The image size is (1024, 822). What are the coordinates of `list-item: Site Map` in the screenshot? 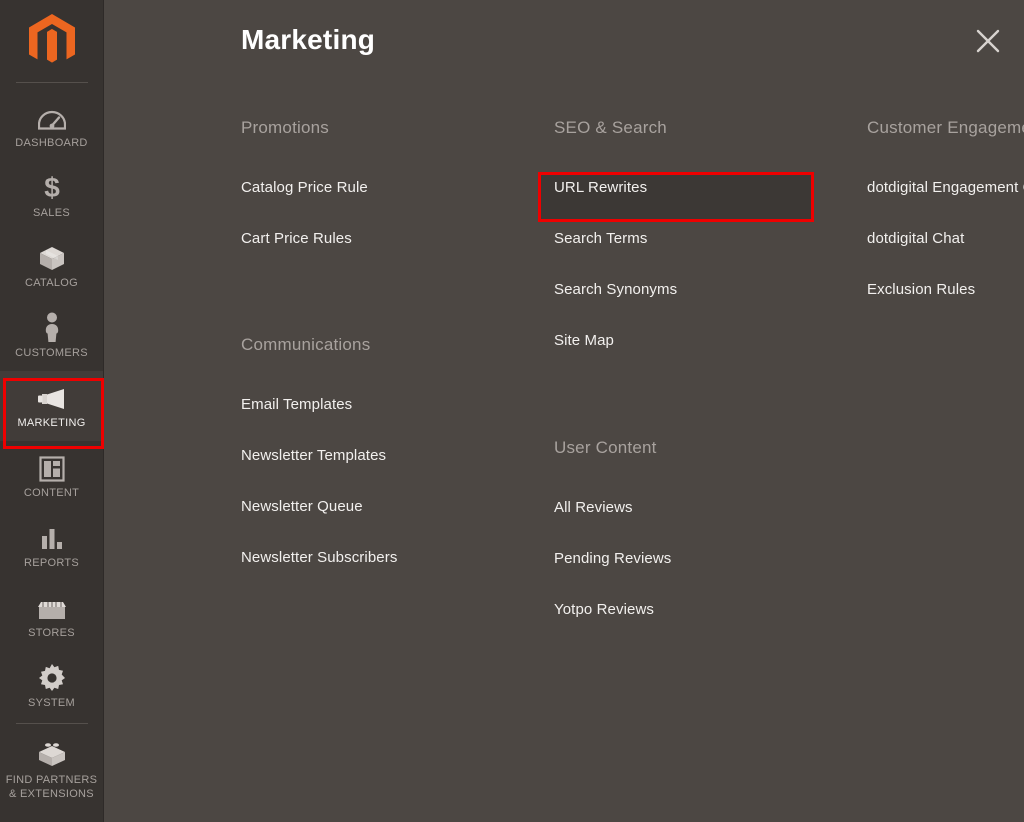 It's located at (704, 356).